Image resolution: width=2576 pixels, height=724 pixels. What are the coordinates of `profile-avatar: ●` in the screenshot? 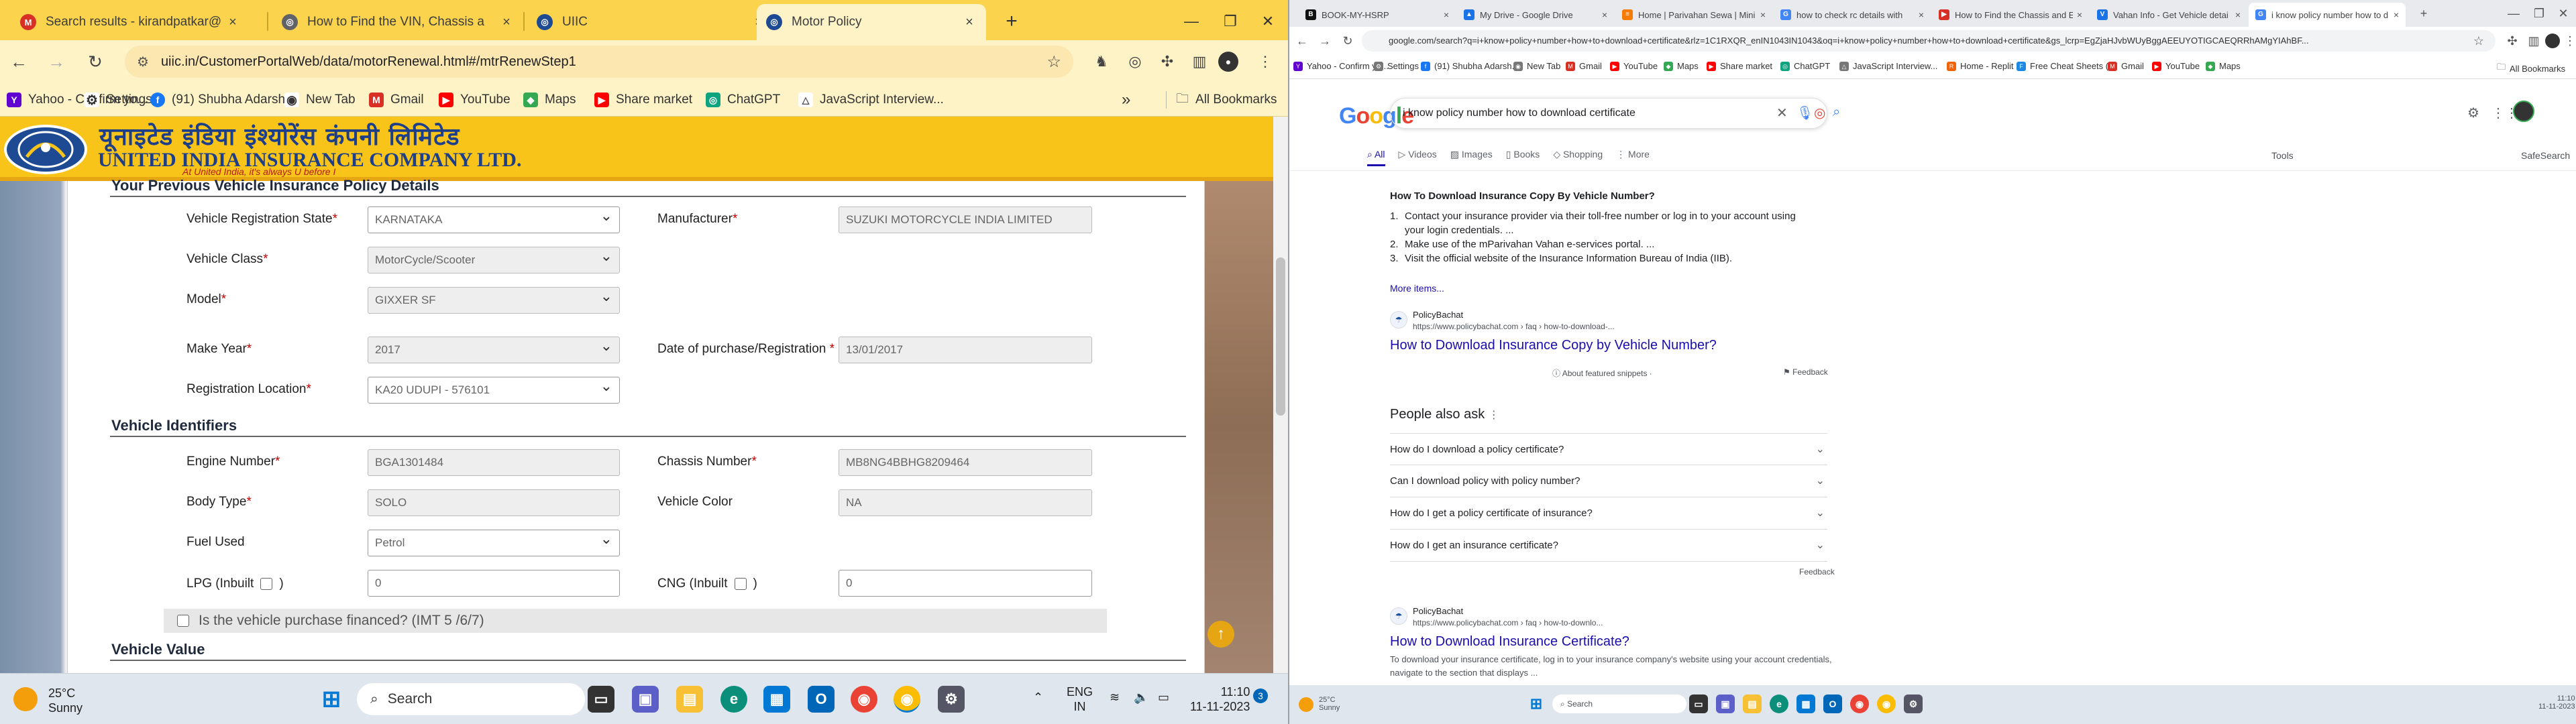 It's located at (1228, 62).